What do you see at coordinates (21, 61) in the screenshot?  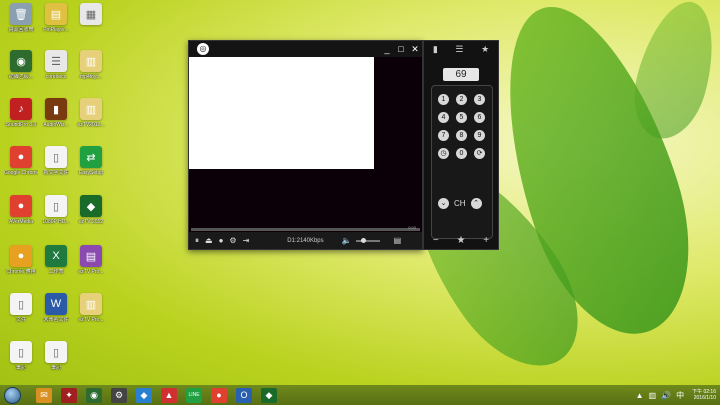 I see `desktop-icon-glyph: ◉` at bounding box center [21, 61].